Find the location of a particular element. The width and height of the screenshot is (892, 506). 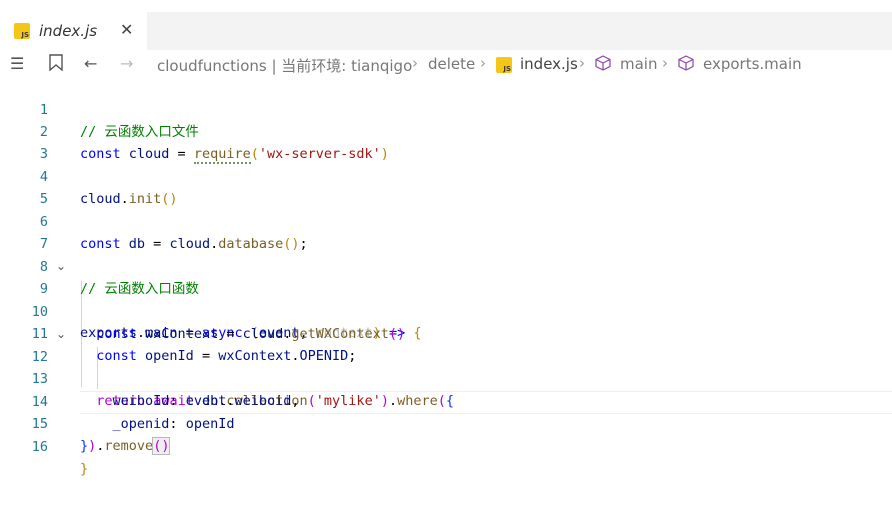

code-line: 1 // 云函数入口文件 is located at coordinates (446, 108).